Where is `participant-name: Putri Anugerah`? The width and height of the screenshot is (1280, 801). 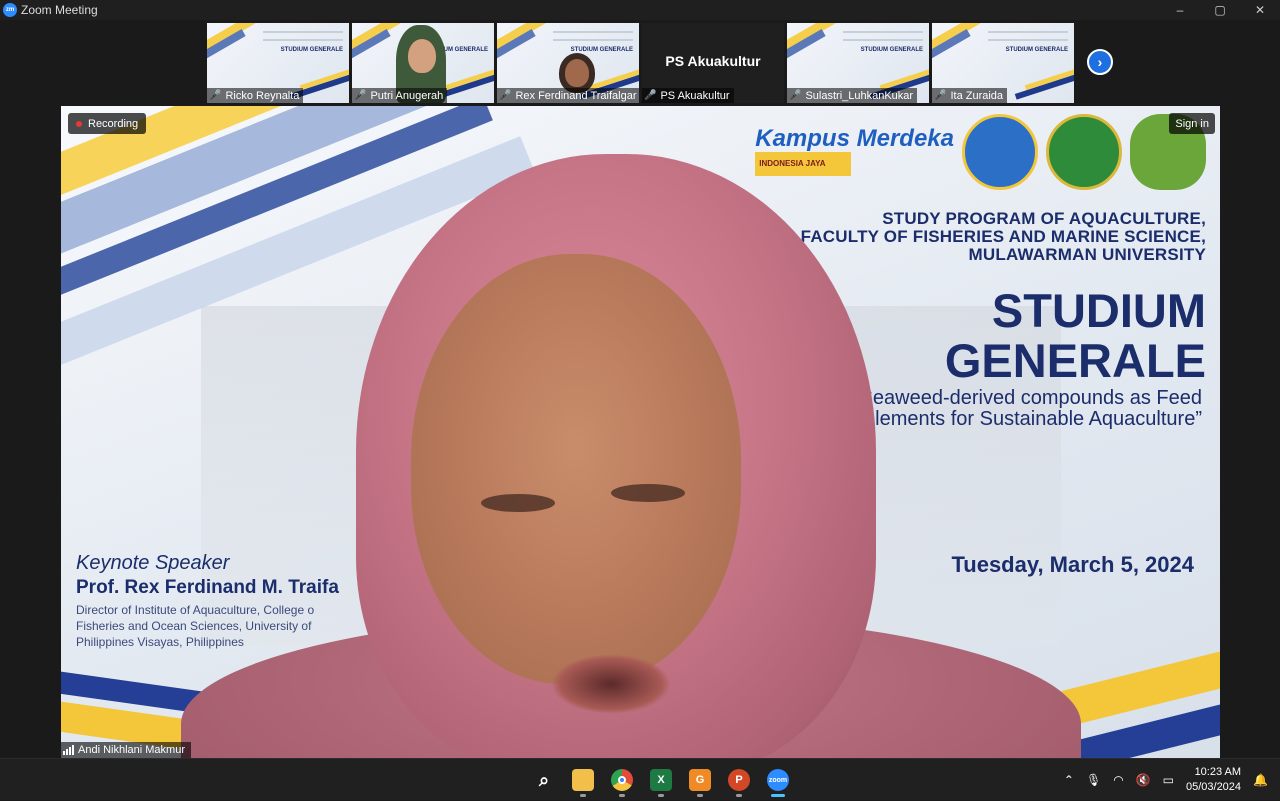
participant-name: Putri Anugerah is located at coordinates (407, 95).